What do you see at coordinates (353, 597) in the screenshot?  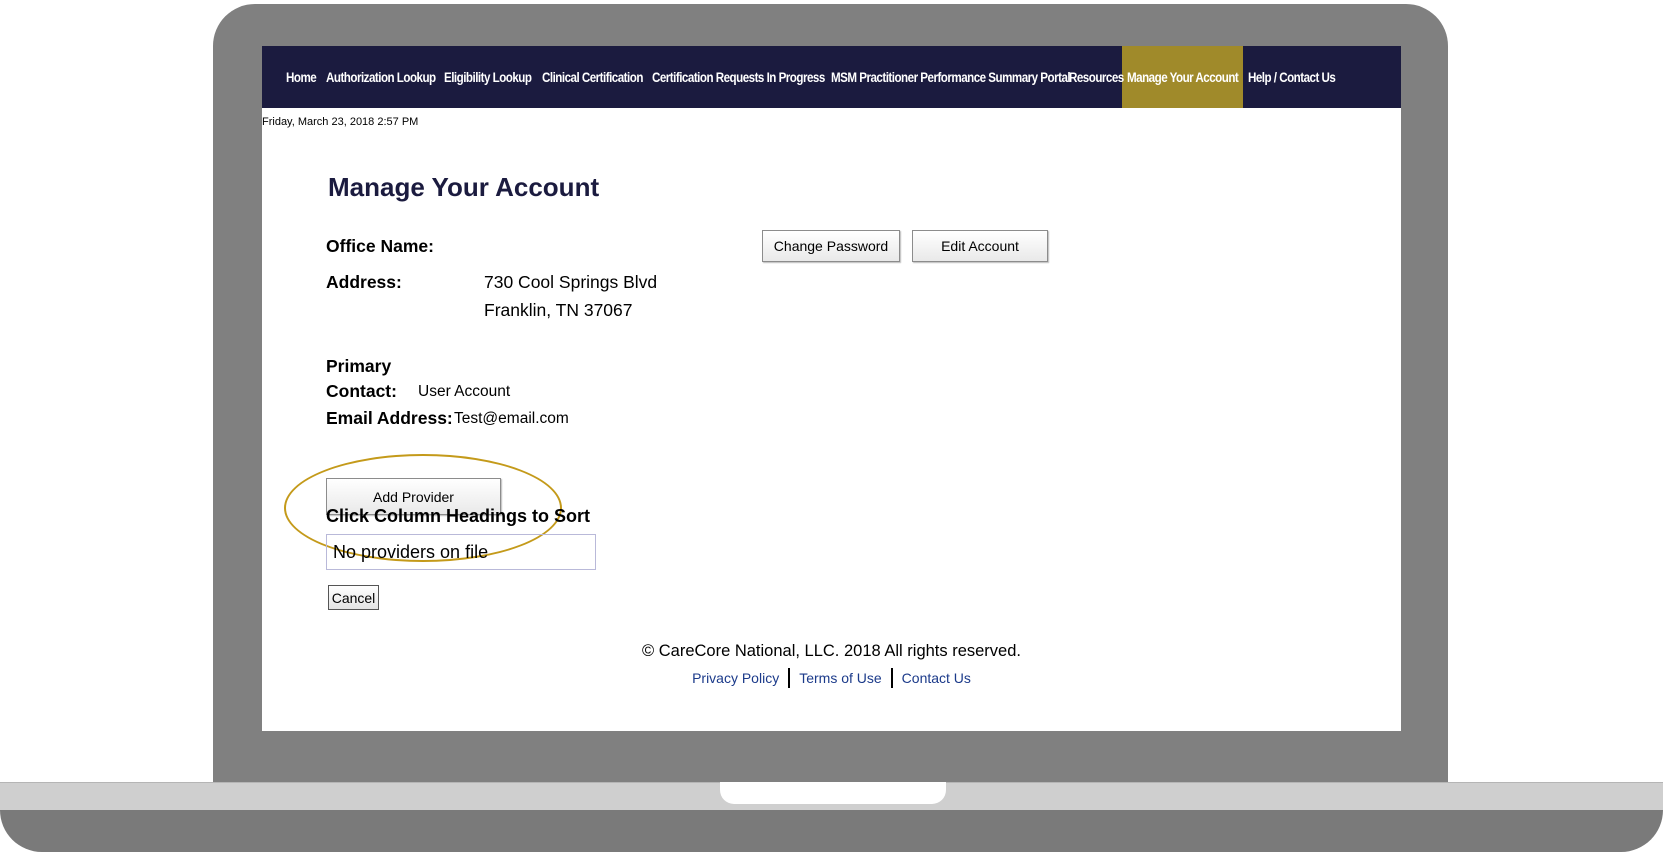 I see `cancel-button: Cancel` at bounding box center [353, 597].